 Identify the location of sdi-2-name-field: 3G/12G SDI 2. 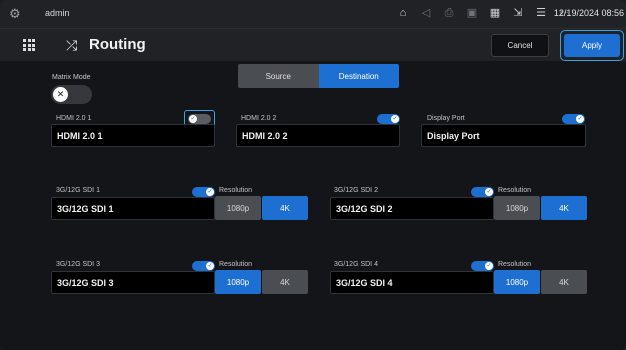
(412, 208).